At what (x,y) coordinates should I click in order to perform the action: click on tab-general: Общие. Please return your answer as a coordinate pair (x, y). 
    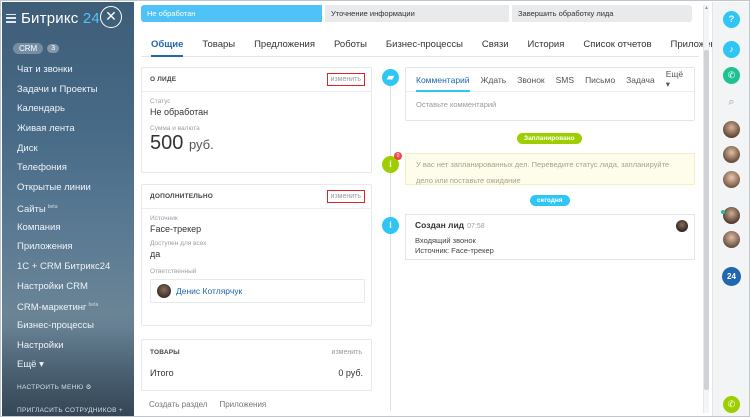
    Looking at the image, I should click on (167, 44).